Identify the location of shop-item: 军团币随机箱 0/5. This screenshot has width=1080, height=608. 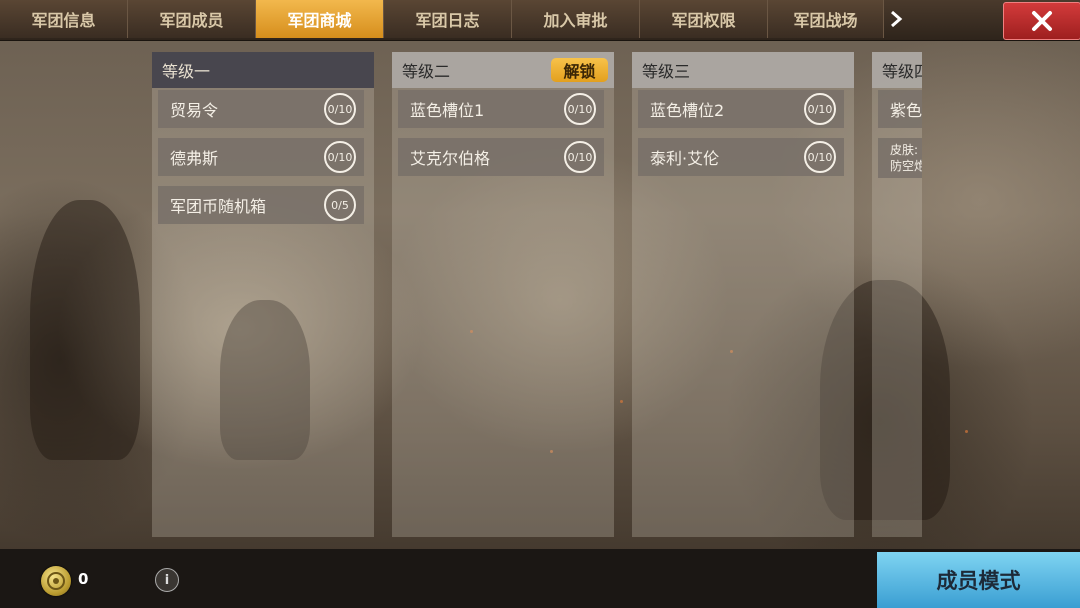
(261, 205).